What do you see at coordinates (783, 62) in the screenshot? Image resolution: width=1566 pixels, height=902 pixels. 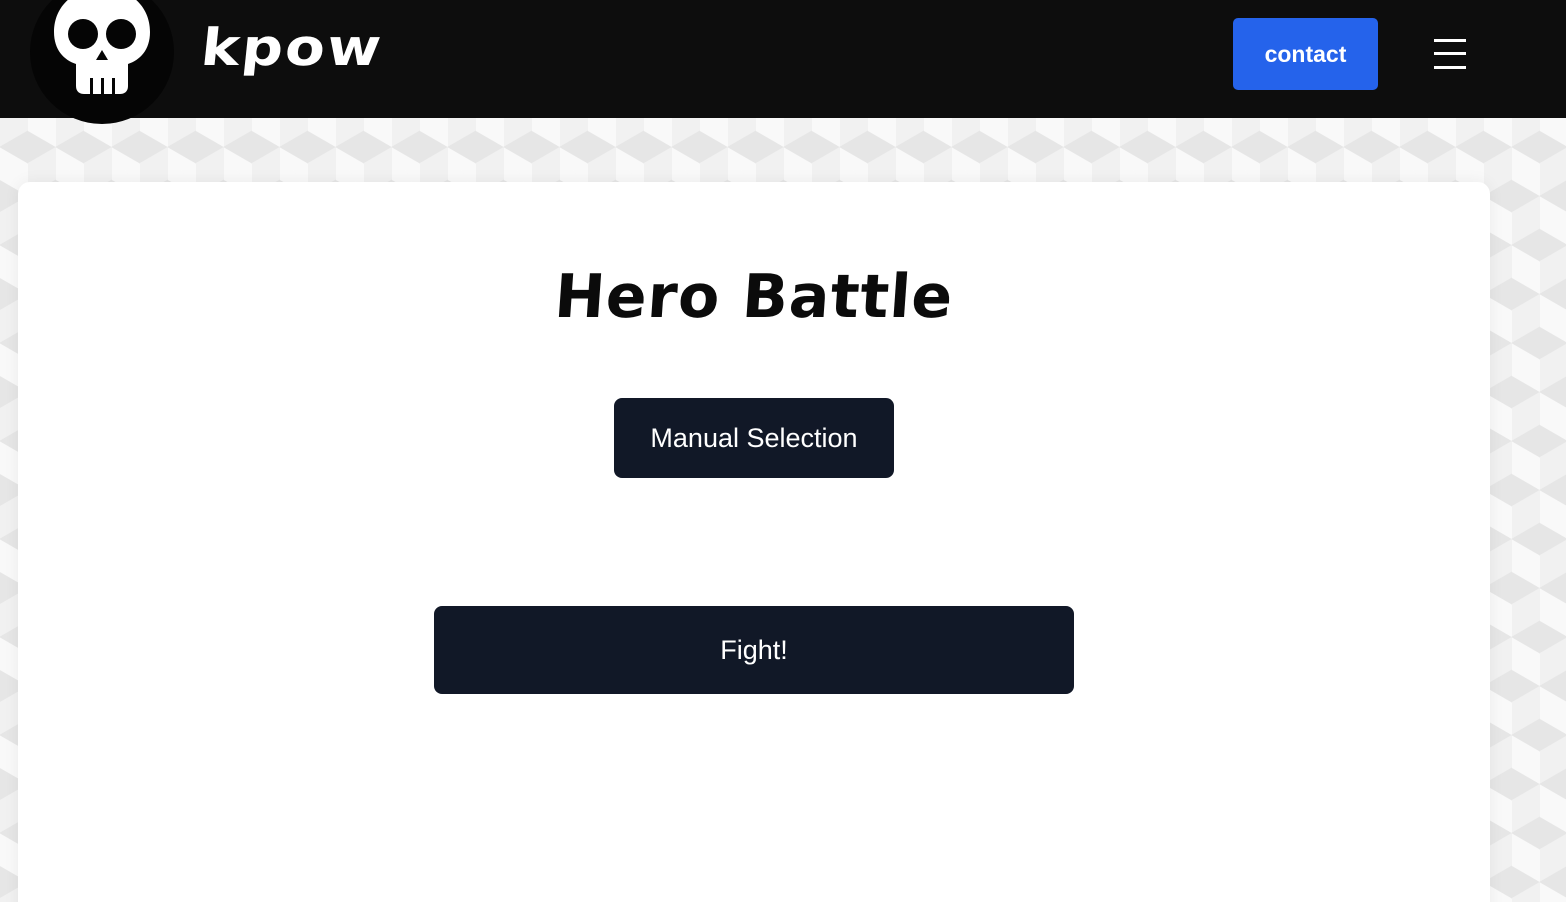 I see `site-header: kpow contact` at bounding box center [783, 62].